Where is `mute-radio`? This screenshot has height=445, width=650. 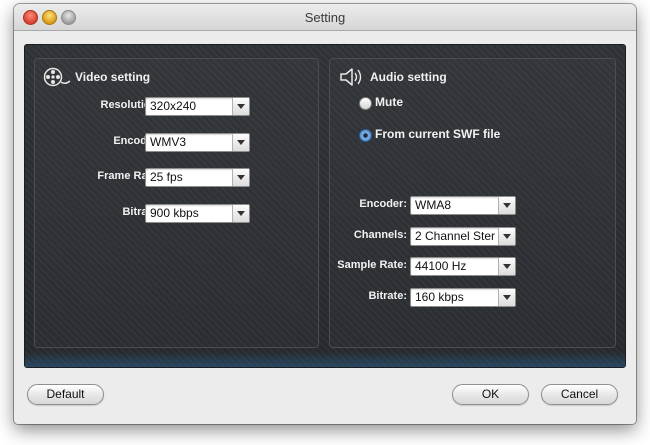 mute-radio is located at coordinates (365, 103).